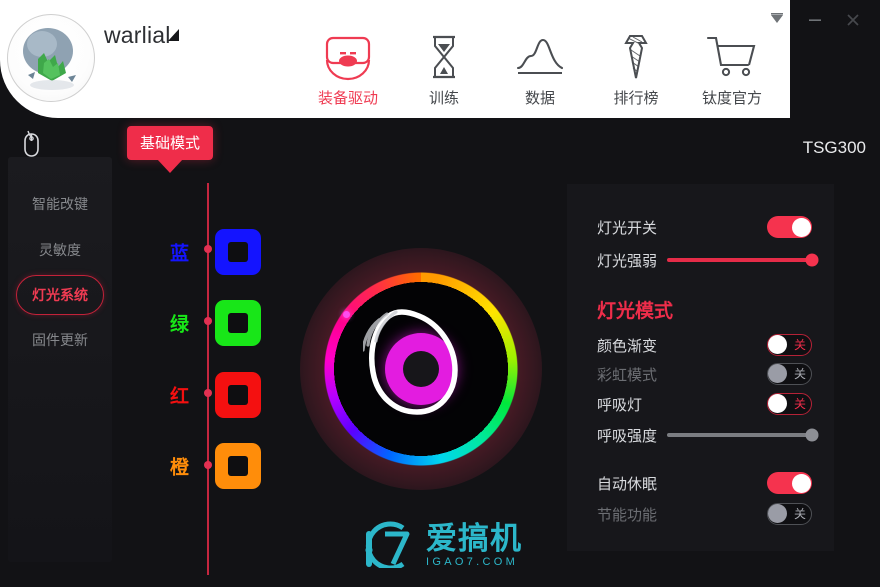 The image size is (880, 587). I want to click on row-rainbow-mode: 彩虹模式 关, so click(704, 374).